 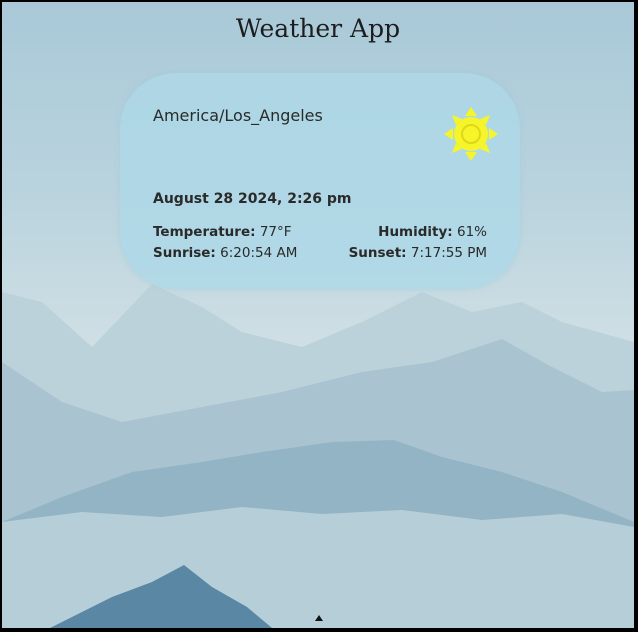 I want to click on sun-icon, so click(x=471, y=134).